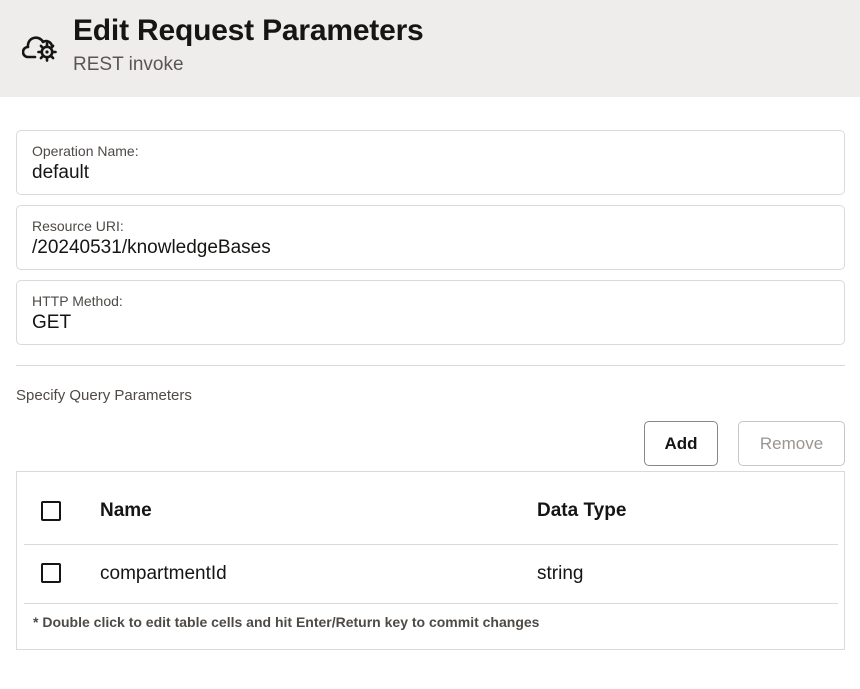 This screenshot has height=689, width=860. I want to click on column-header-data-type: Data Type, so click(581, 511).